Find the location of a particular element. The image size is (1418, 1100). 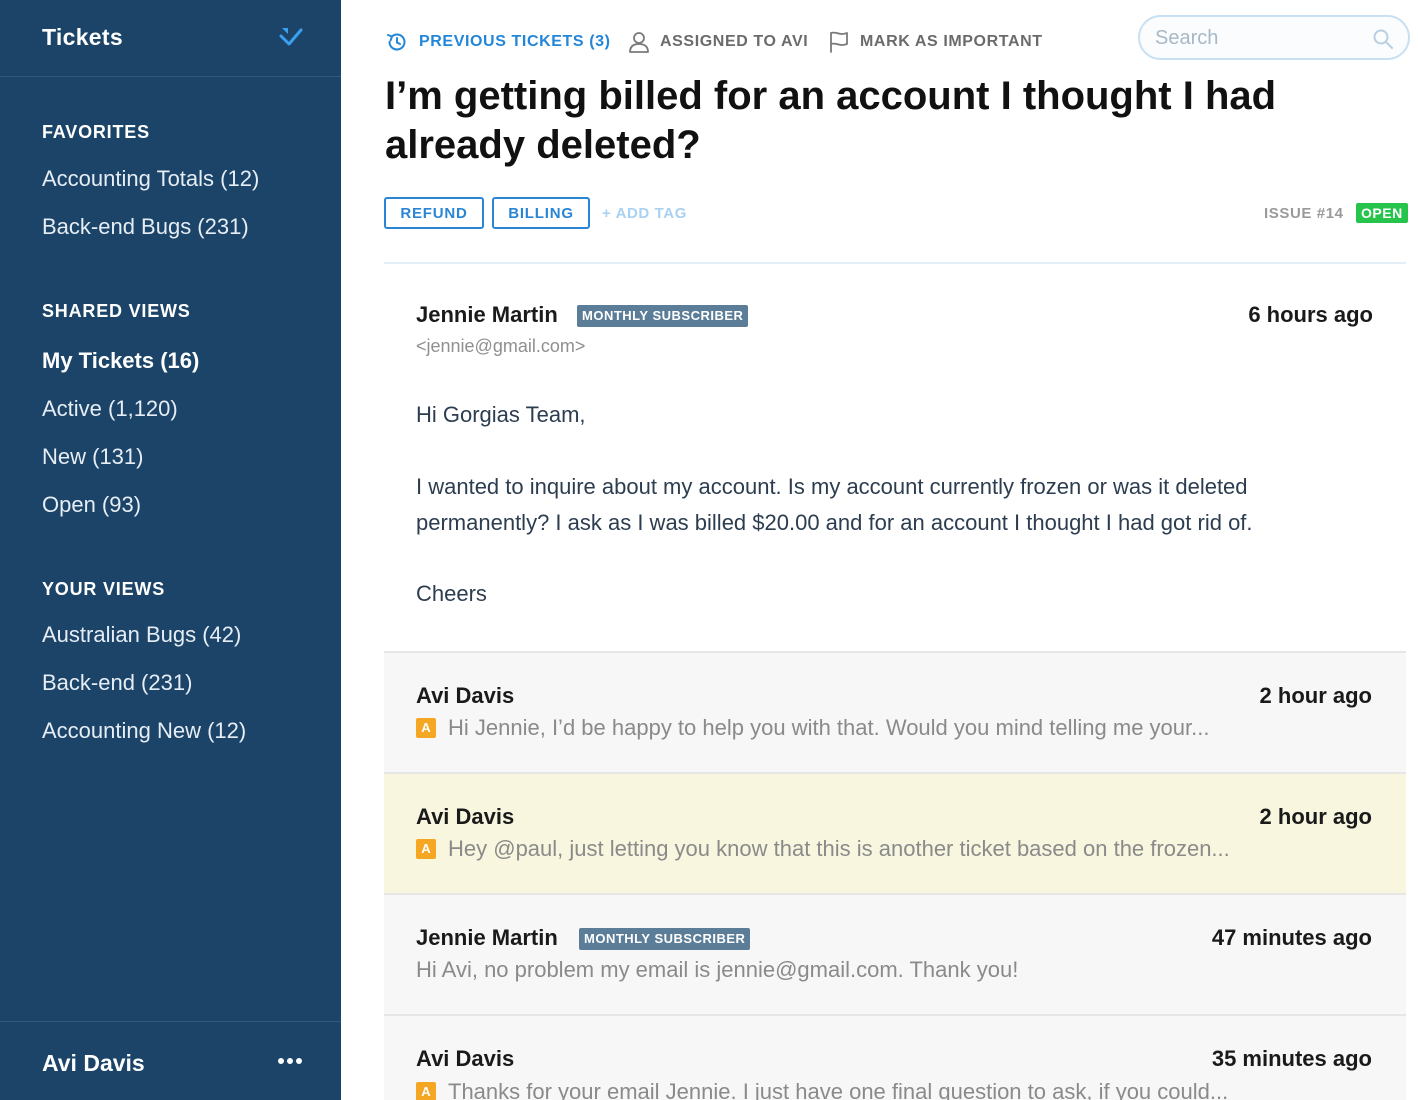

history-icon is located at coordinates (396, 42).